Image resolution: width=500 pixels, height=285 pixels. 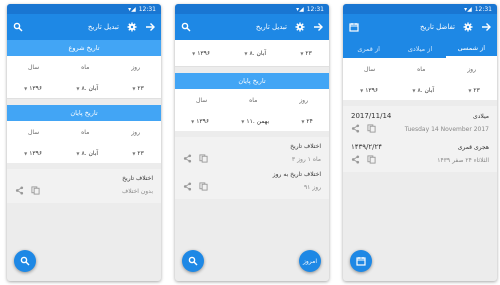 I want to click on tab-gregorian: از میلادی, so click(x=419, y=49).